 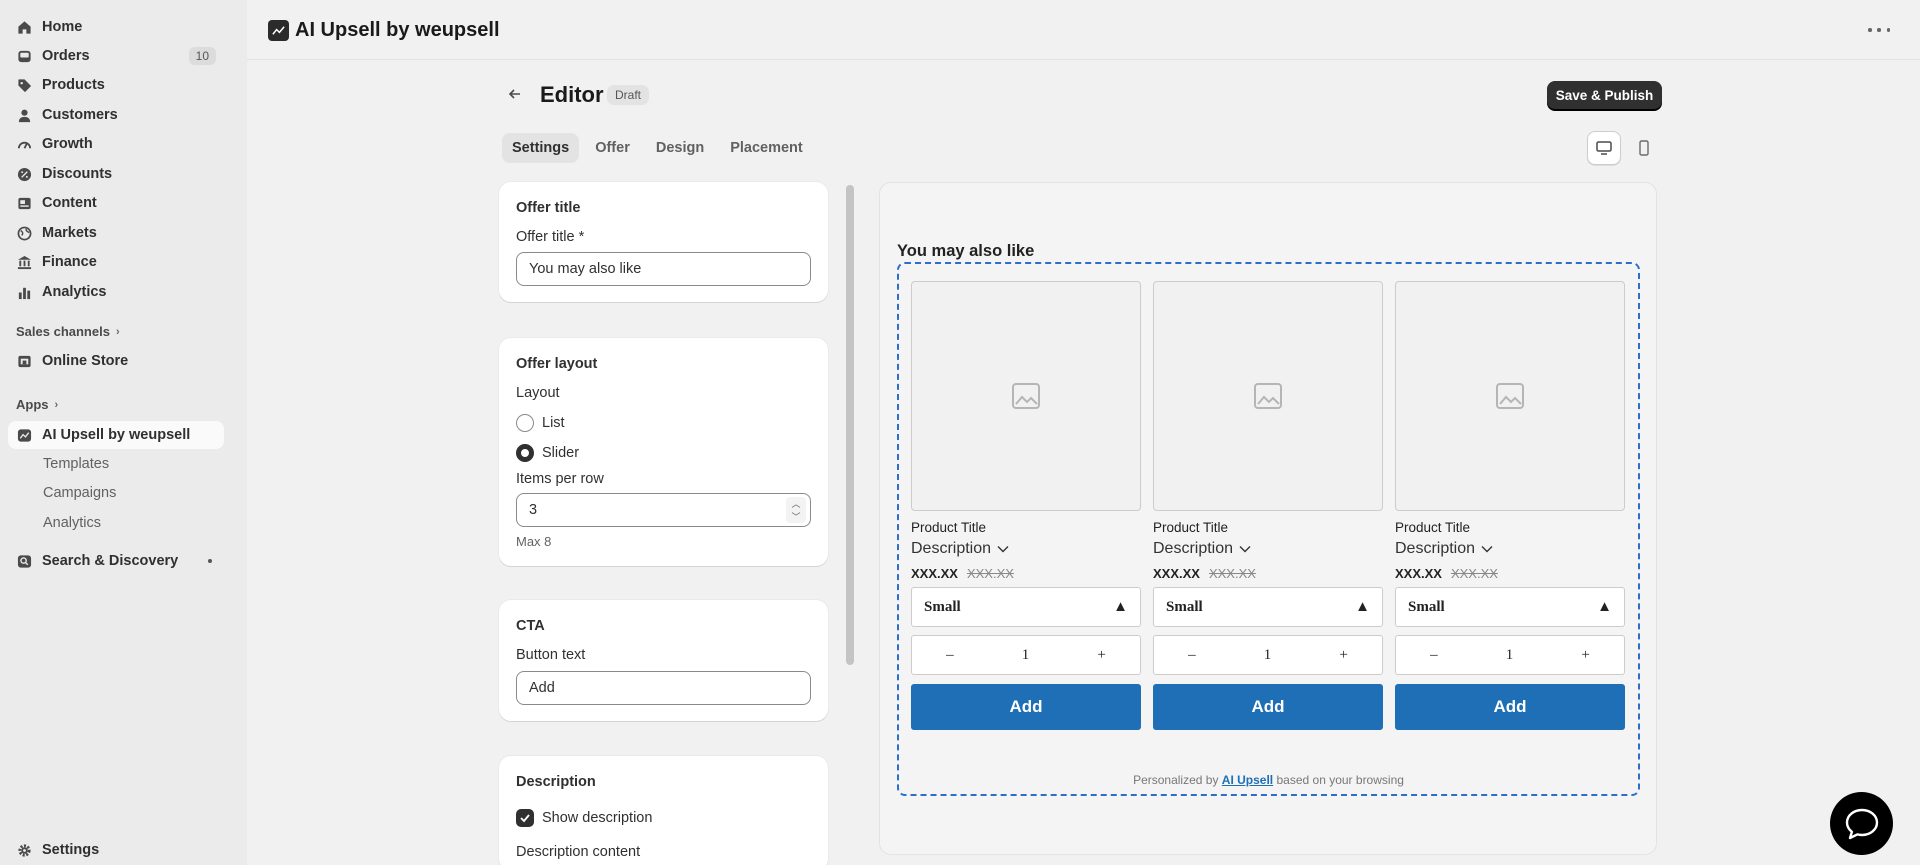 I want to click on settings-scrollbar, so click(x=850, y=425).